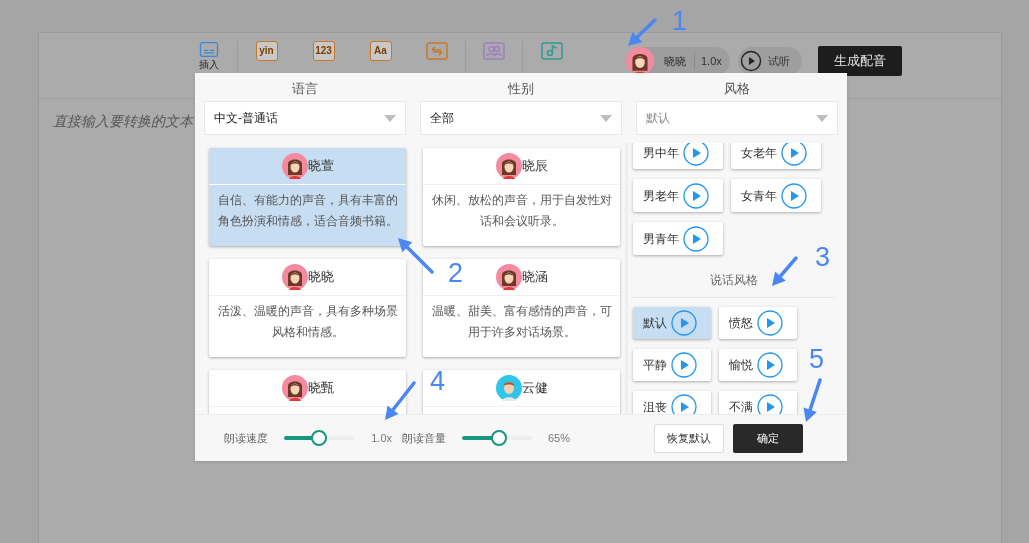 The image size is (1029, 543). I want to click on voice-card: 晓萱 自信、有能力的声音，具有丰富的角色扮演和情感，适合音频书籍。, so click(307, 197).